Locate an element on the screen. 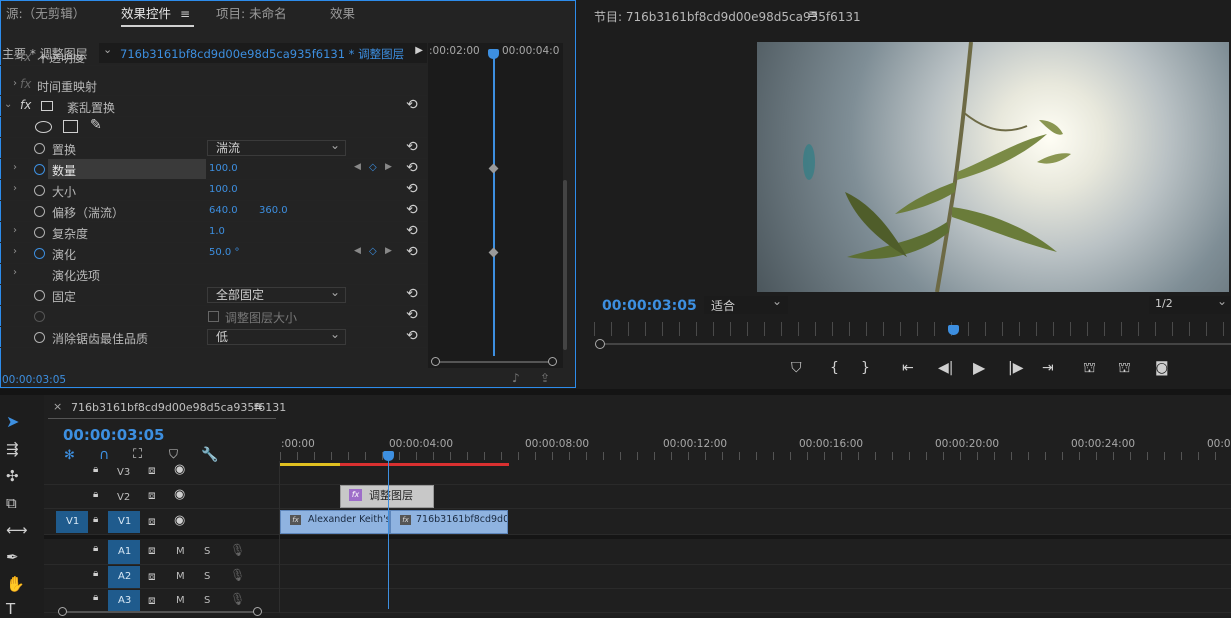 Image resolution: width=1231 pixels, height=618 pixels. step-forward-icon: |▶ is located at coordinates (1015, 368).